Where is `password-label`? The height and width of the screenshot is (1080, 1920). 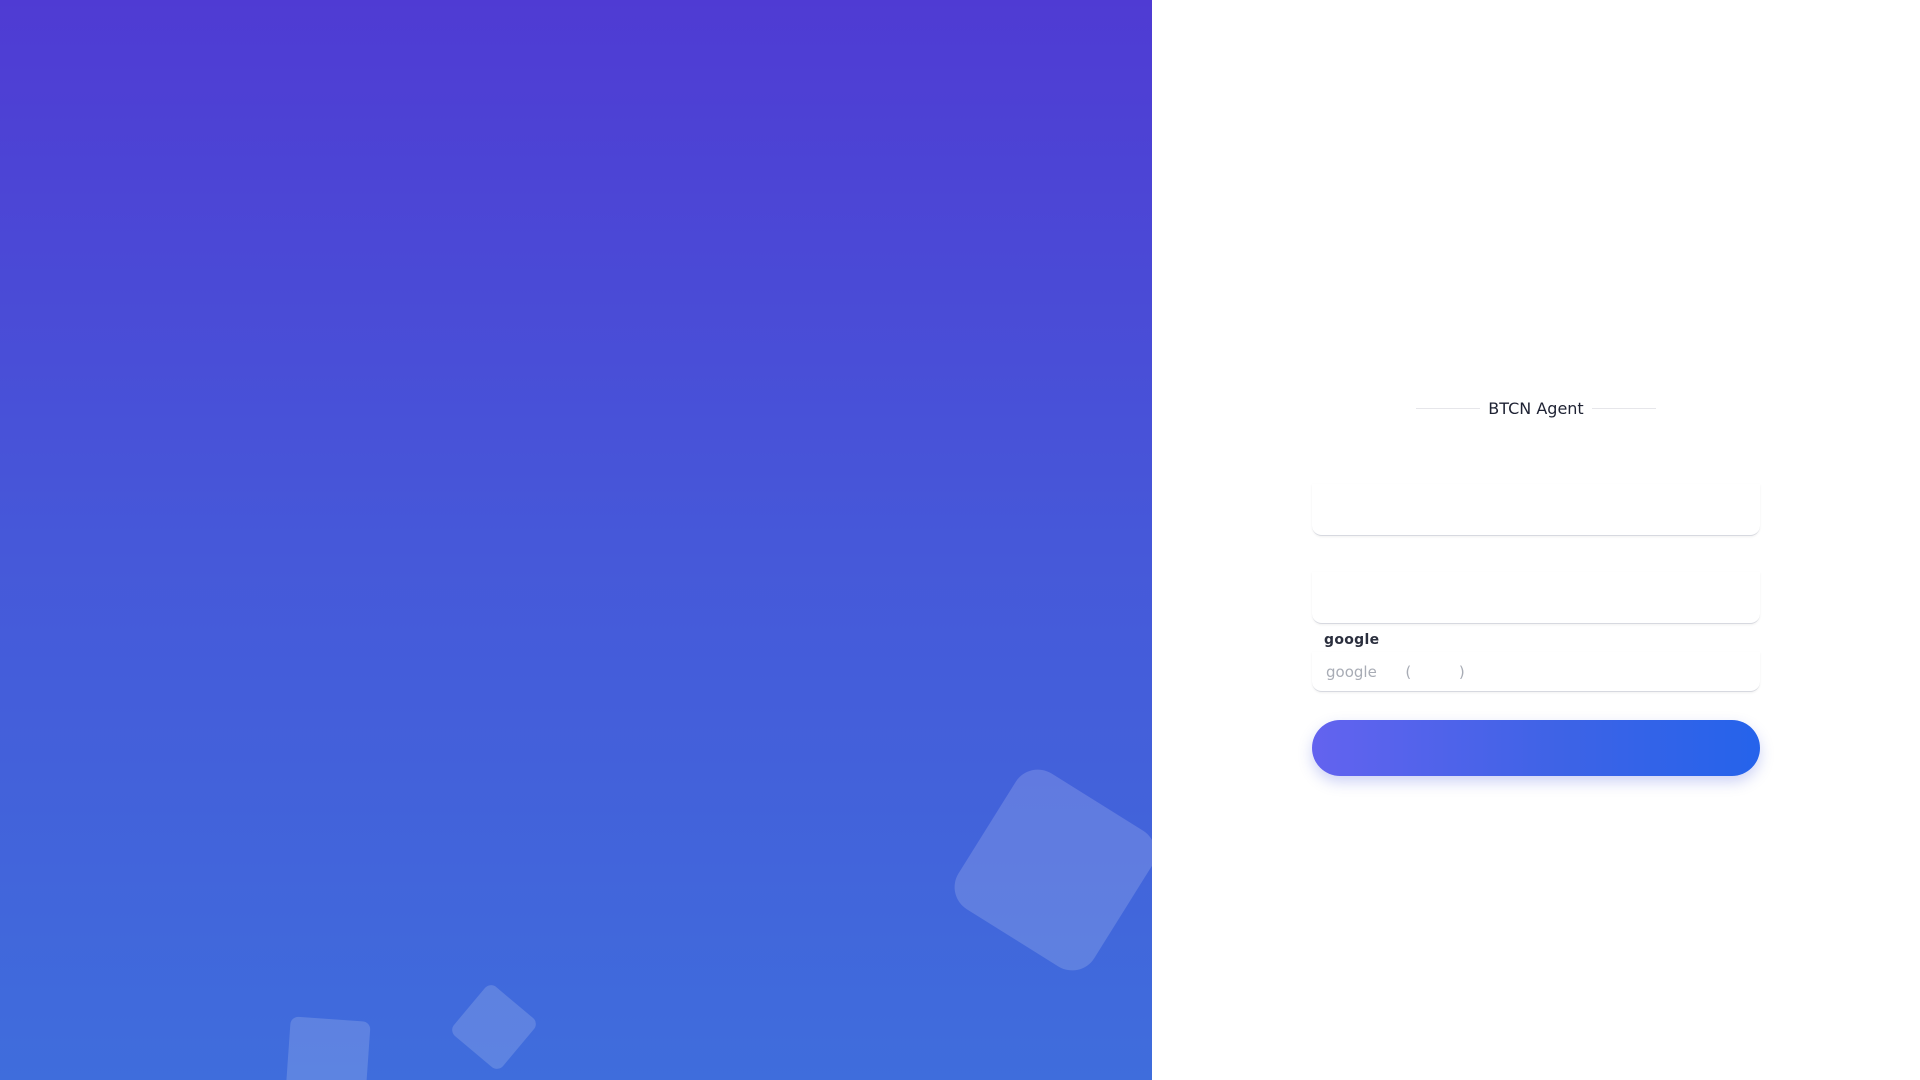 password-label is located at coordinates (1536, 563).